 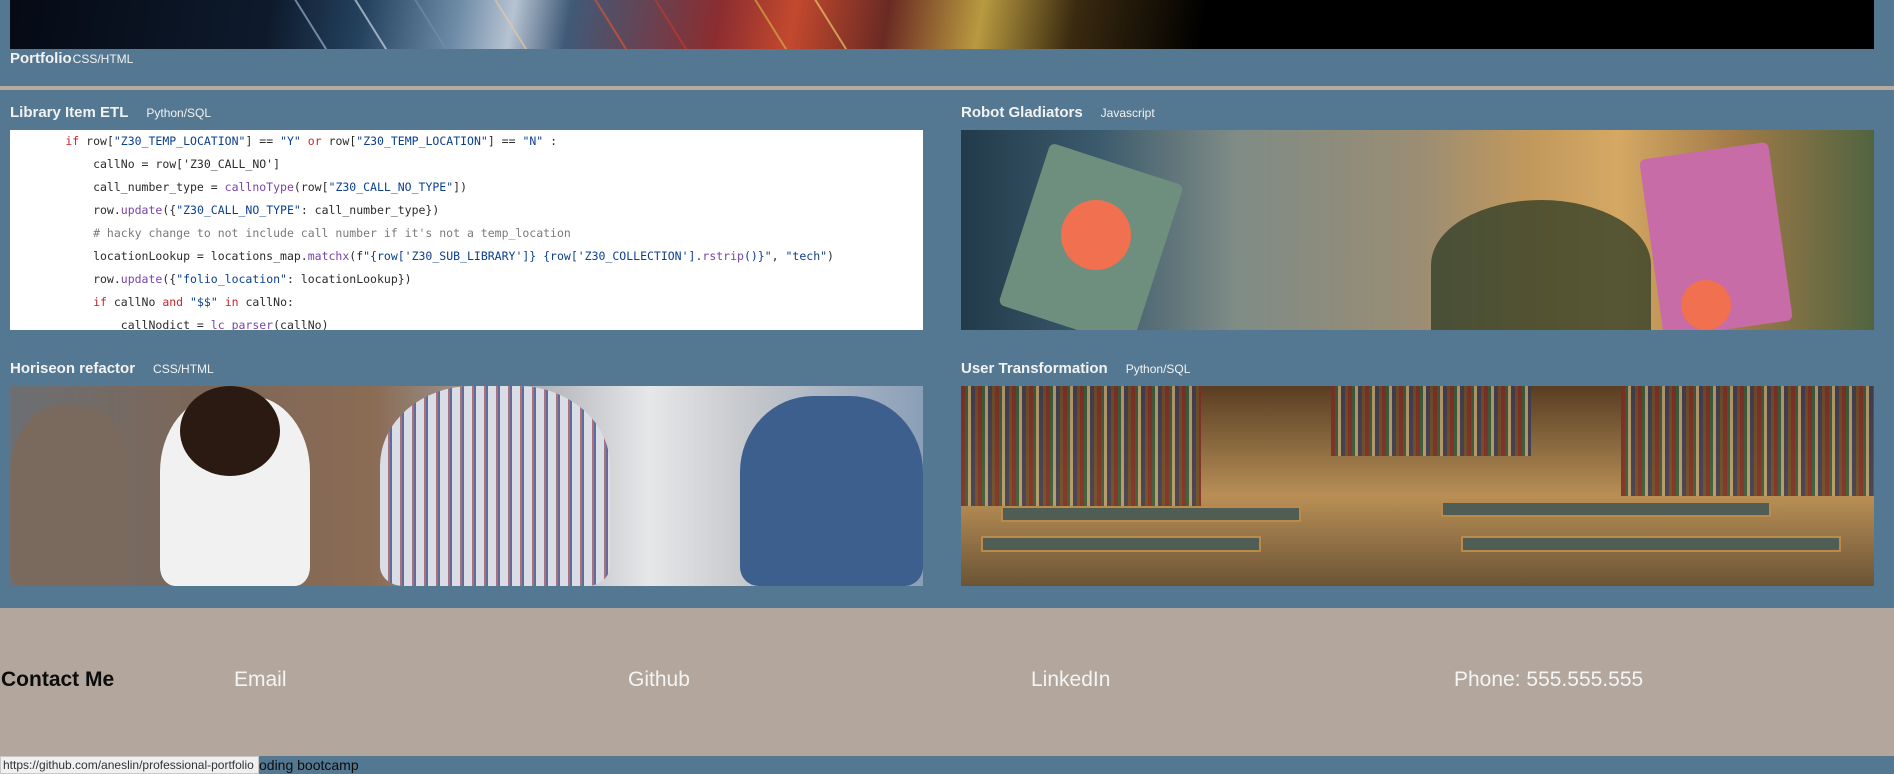 What do you see at coordinates (145, 164) in the screenshot?
I see `code-line: callNo = row['Z30_CALL_NO']` at bounding box center [145, 164].